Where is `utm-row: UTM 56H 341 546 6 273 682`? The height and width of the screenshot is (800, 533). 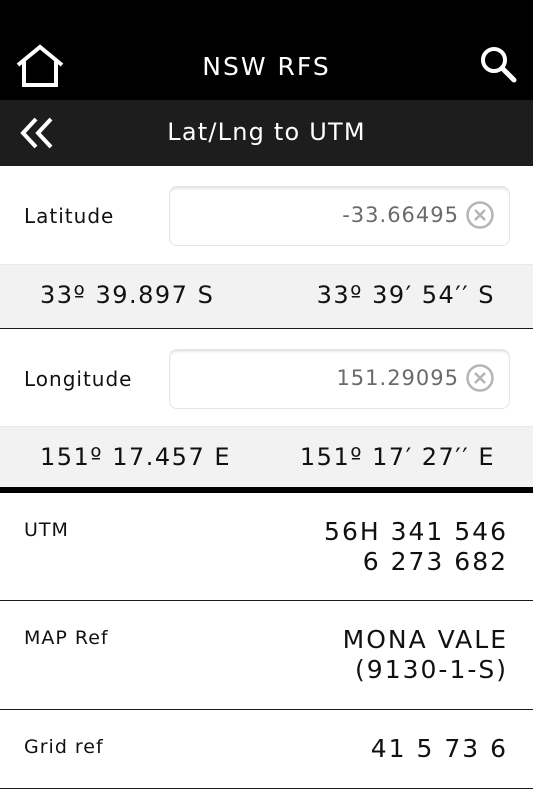 utm-row: UTM 56H 341 546 6 273 682 is located at coordinates (266, 546).